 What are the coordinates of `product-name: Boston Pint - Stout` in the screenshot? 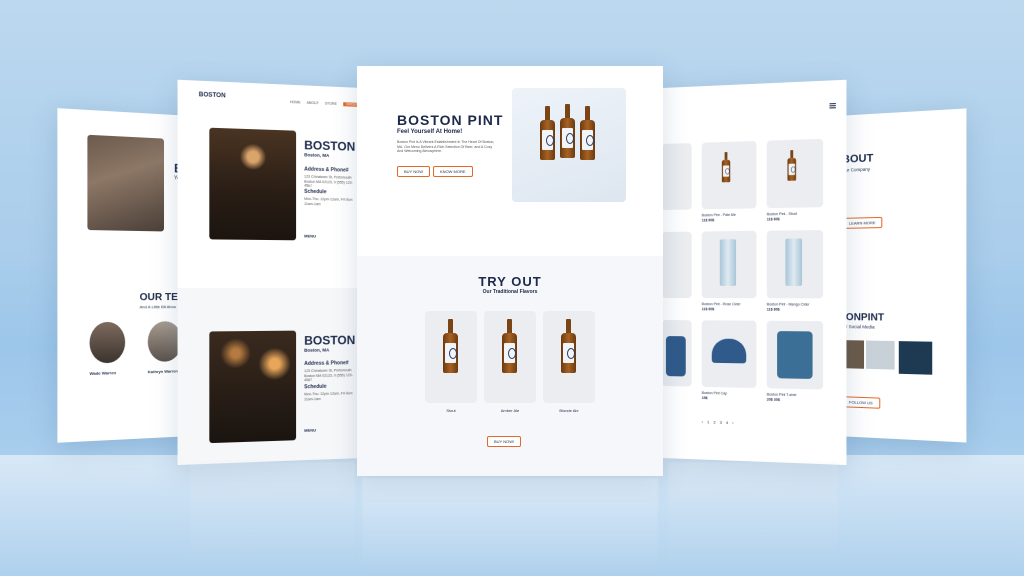 It's located at (782, 214).